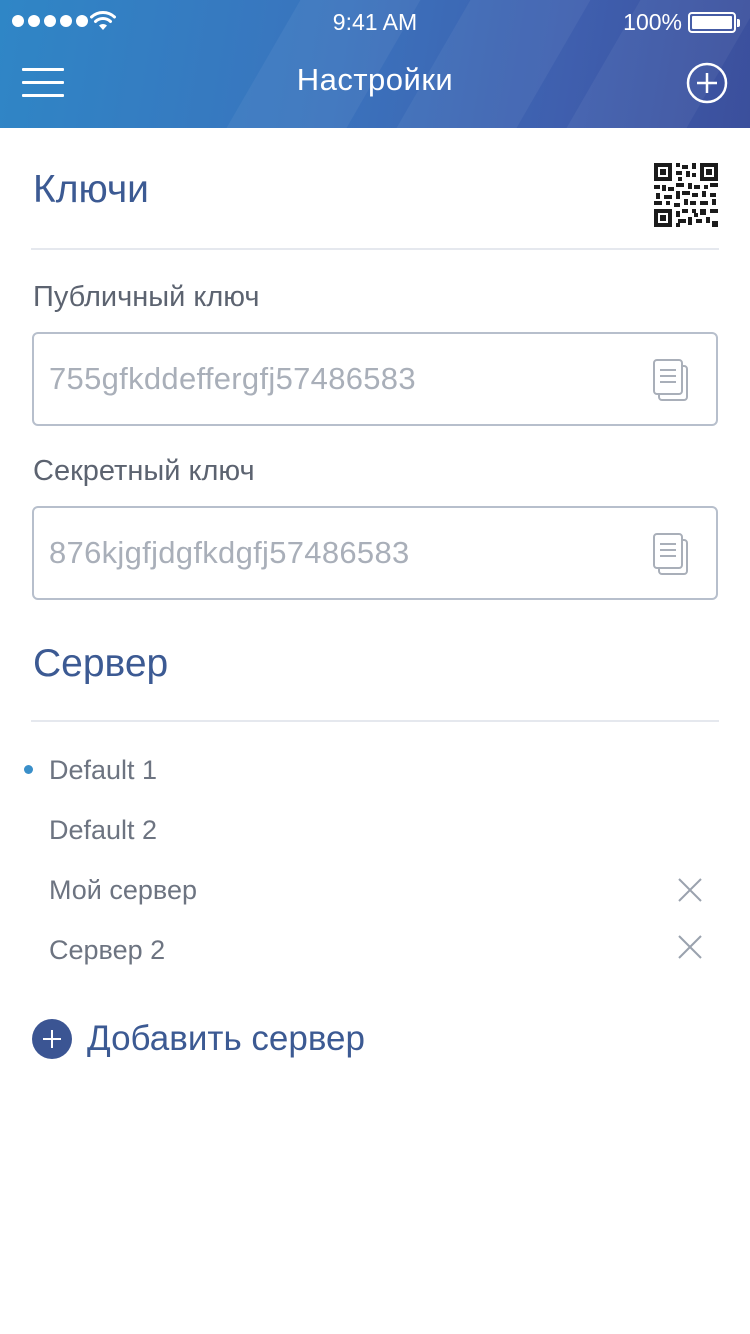  Describe the element at coordinates (384, 890) in the screenshot. I see `server-item-my-server: Мой сервер` at that location.